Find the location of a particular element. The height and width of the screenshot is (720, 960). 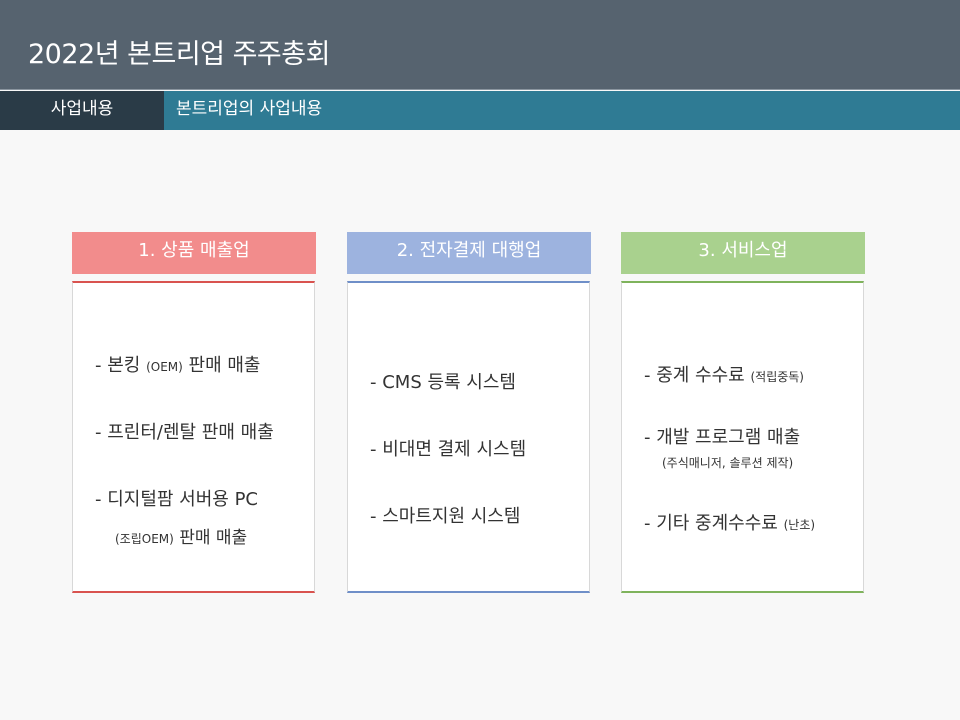

list-item: - 중계 수수료 (적립중독) is located at coordinates (724, 375).